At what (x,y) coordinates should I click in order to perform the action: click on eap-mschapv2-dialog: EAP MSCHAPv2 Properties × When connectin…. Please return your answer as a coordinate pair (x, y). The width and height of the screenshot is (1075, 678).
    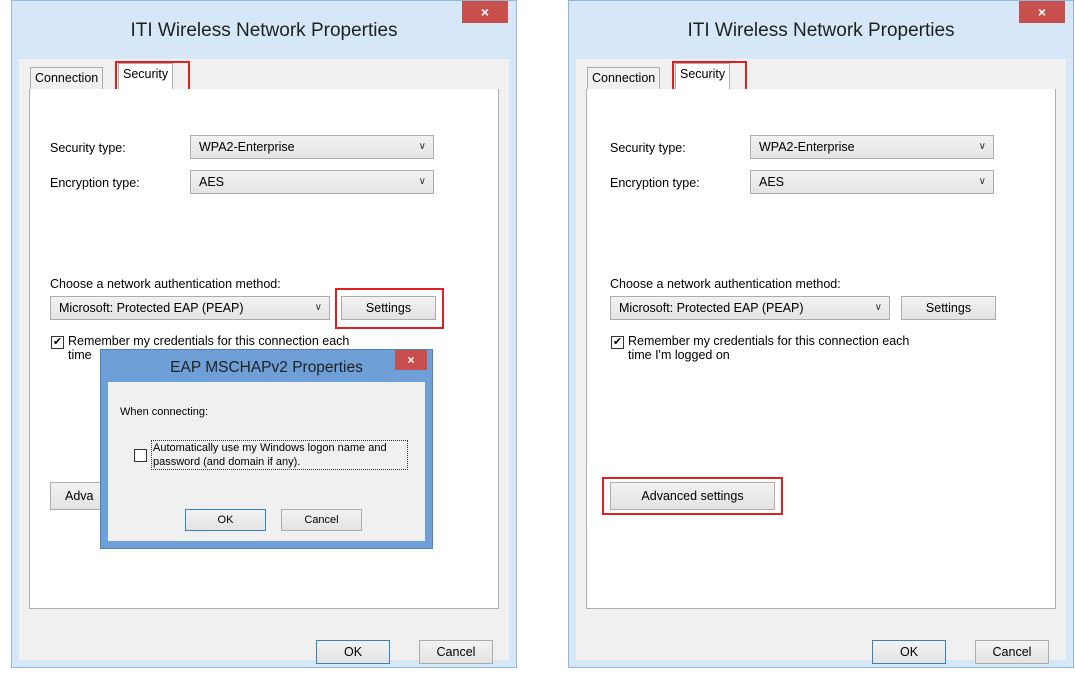
    Looking at the image, I should click on (266, 449).